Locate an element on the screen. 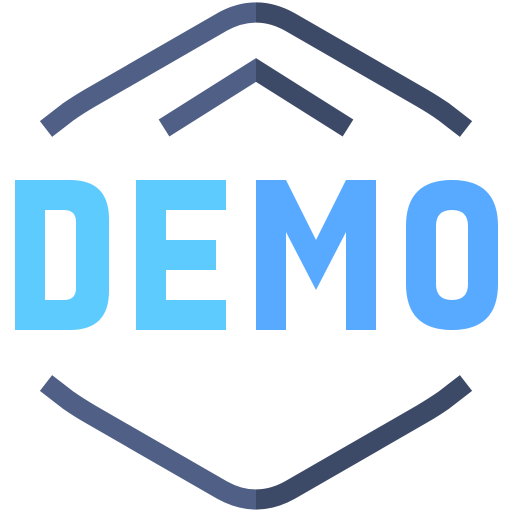 The image size is (512, 512). logo-letter: E is located at coordinates (181, 256).